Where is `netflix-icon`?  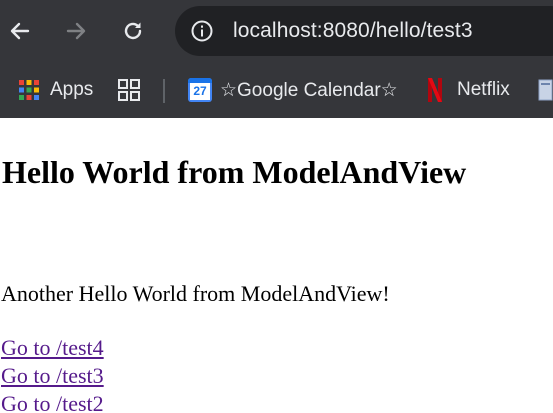
netflix-icon is located at coordinates (435, 90).